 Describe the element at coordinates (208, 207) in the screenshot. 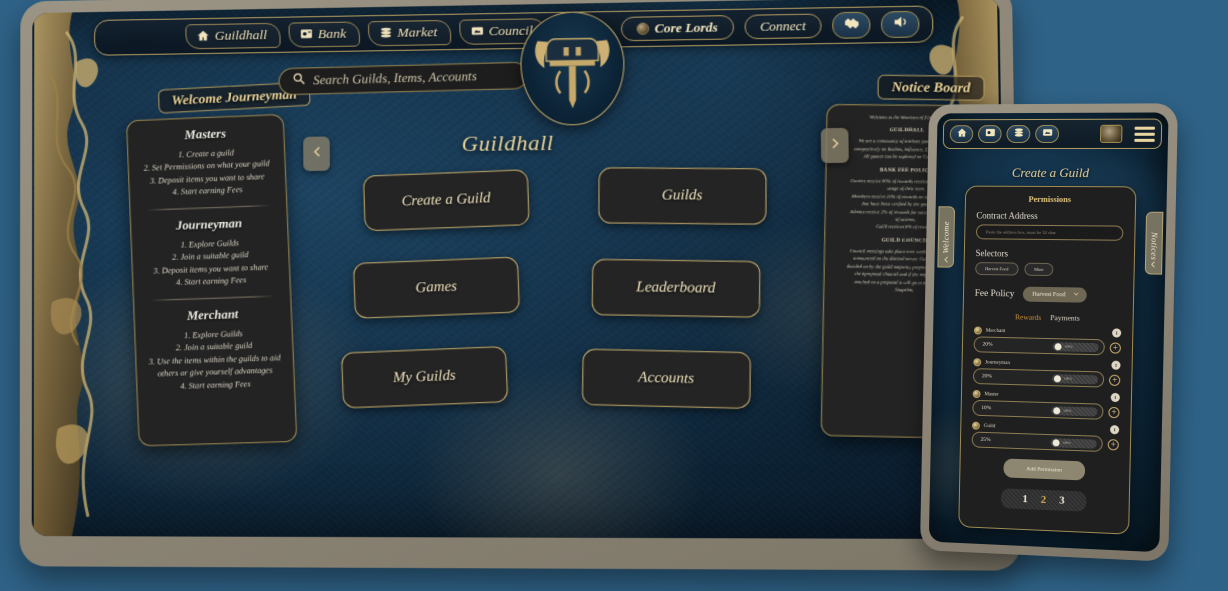

I see `divider` at that location.